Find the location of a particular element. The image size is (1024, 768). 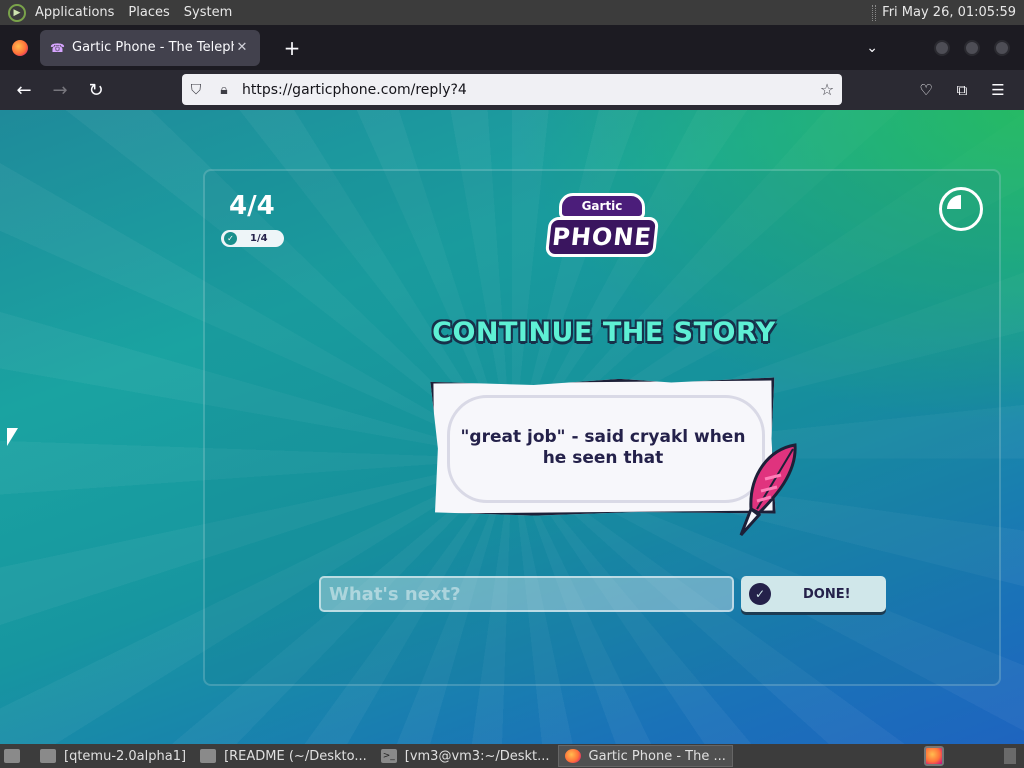

checkmark-icon: ✓ is located at coordinates (760, 594).